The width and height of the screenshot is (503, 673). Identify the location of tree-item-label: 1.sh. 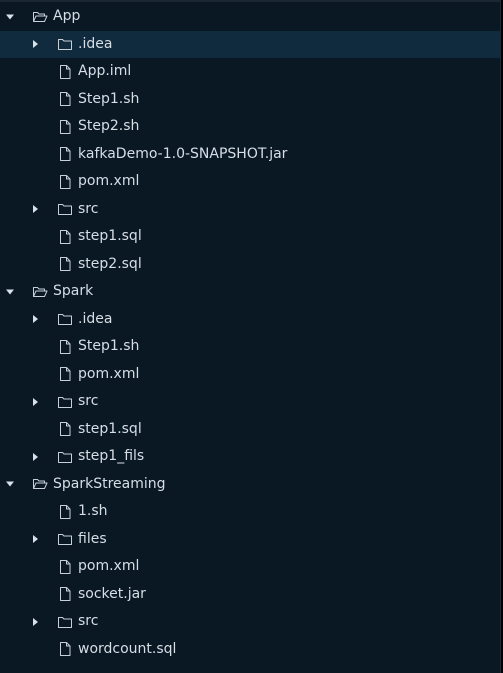
(93, 511).